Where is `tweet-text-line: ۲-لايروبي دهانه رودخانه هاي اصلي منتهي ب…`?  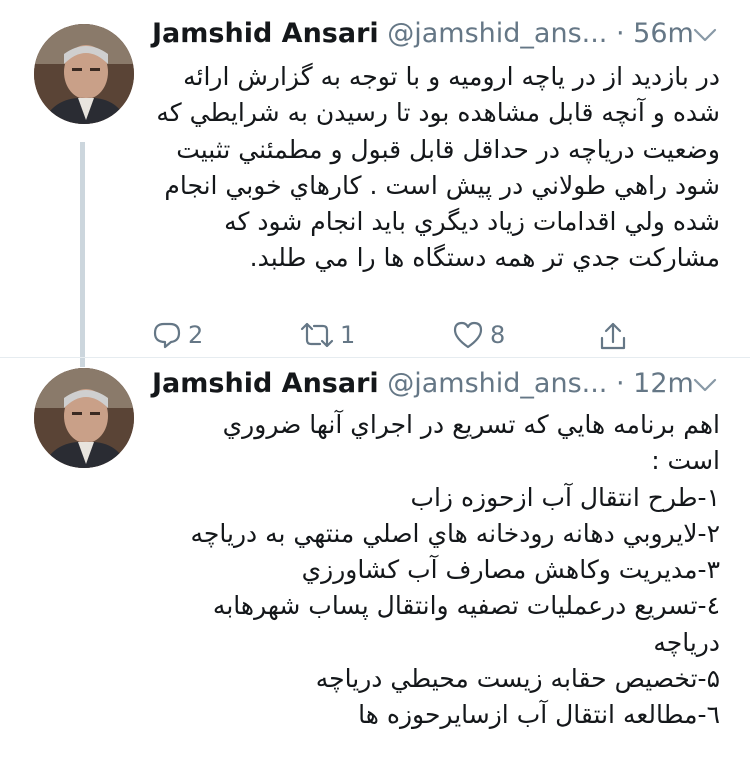 tweet-text-line: ۲-لايروبي دهانه رودخانه هاي اصلي منتهي ب… is located at coordinates (455, 533).